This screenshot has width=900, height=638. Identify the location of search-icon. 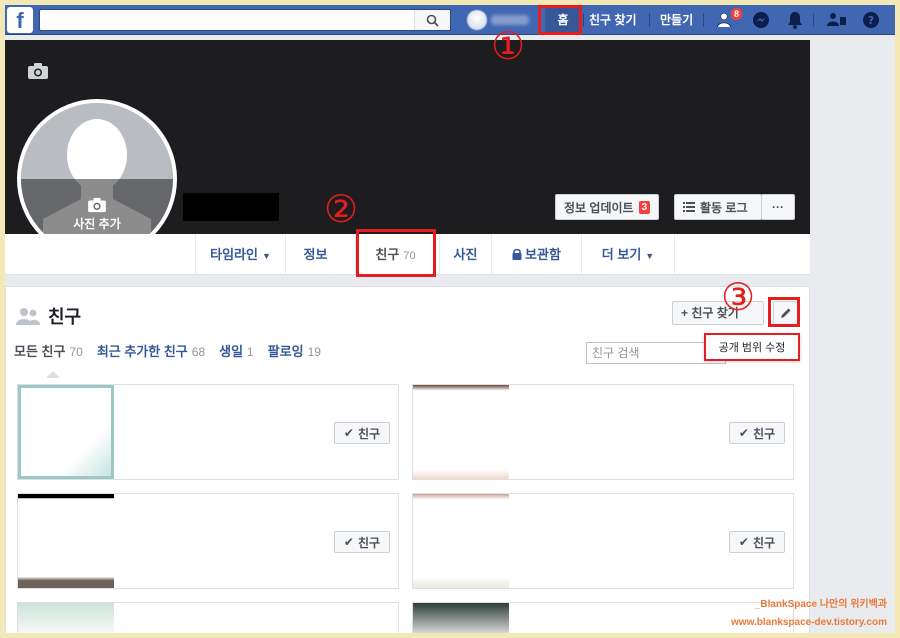
(432, 20).